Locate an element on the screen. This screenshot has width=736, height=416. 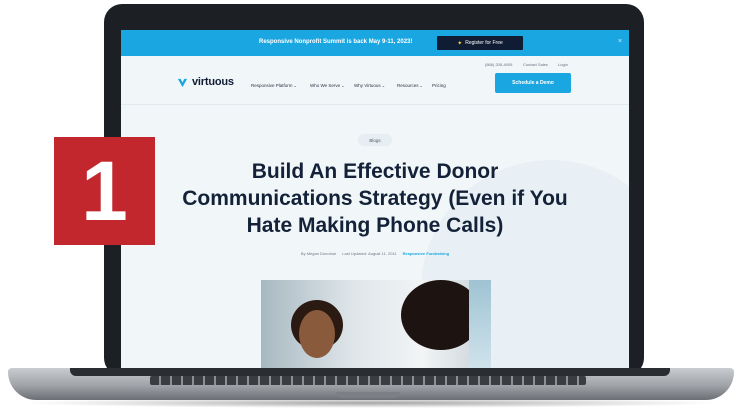
article-author: By Megan Donohue is located at coordinates (318, 253).